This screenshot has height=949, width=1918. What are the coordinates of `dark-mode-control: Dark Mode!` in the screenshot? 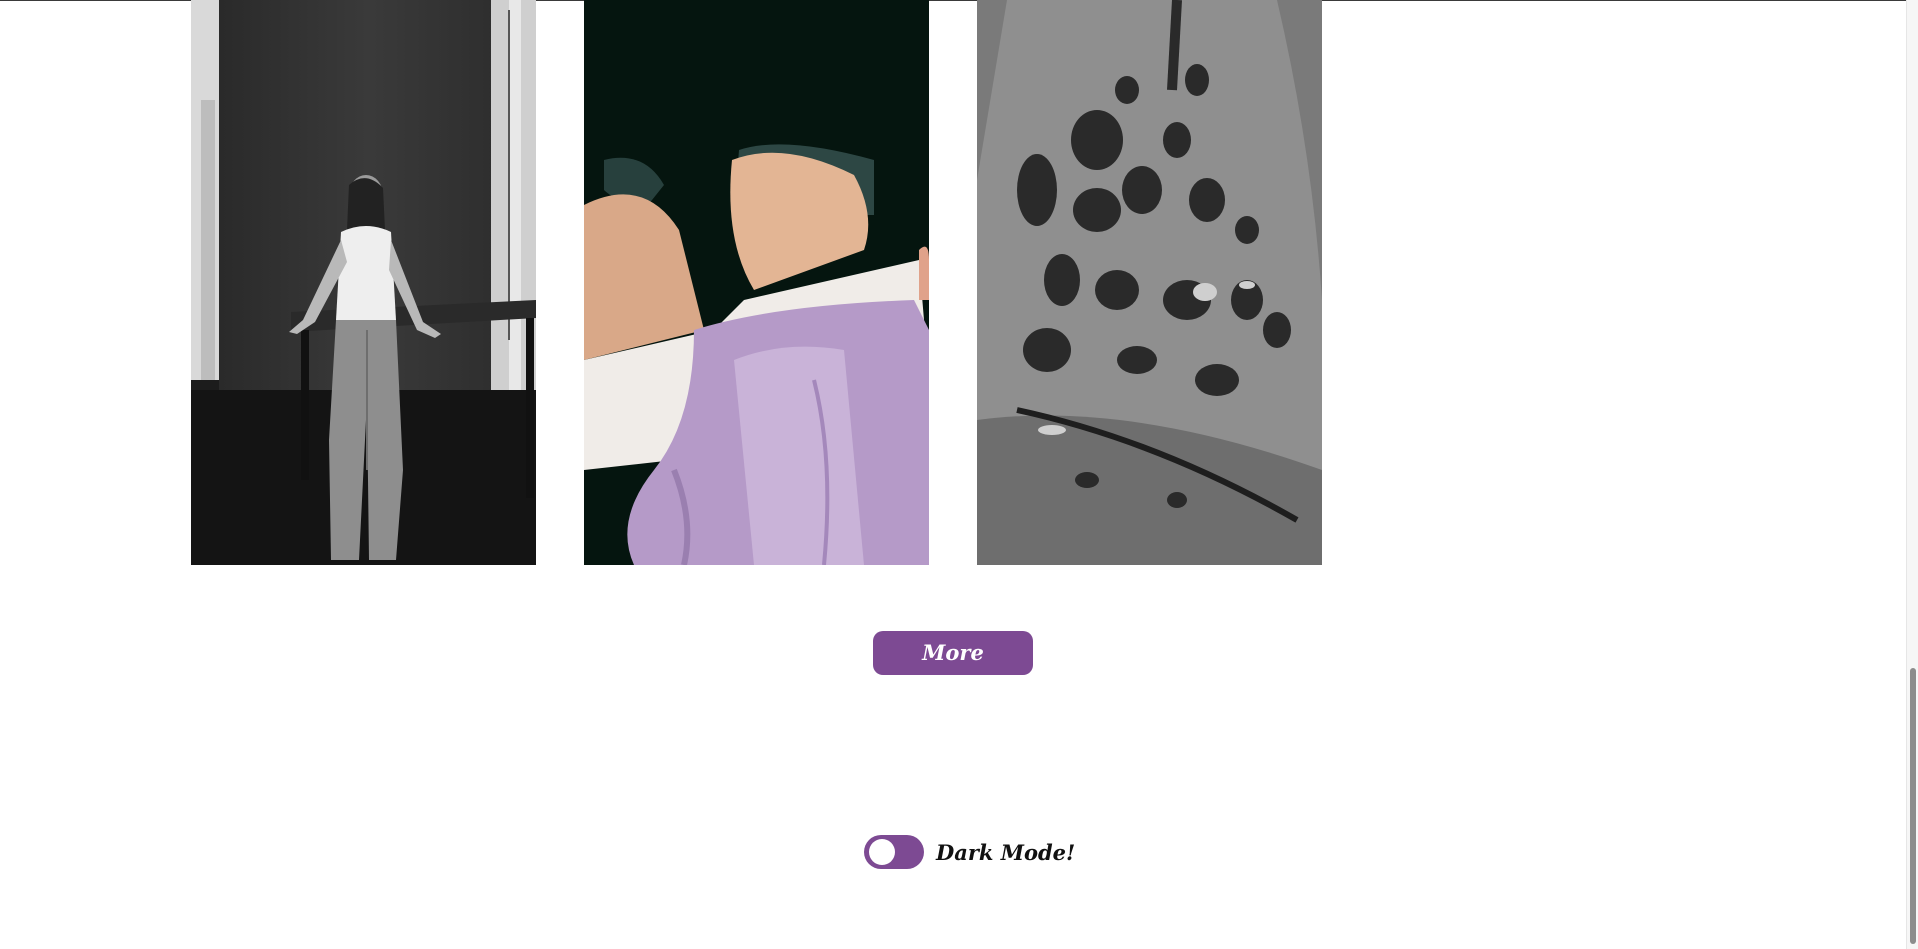 It's located at (969, 852).